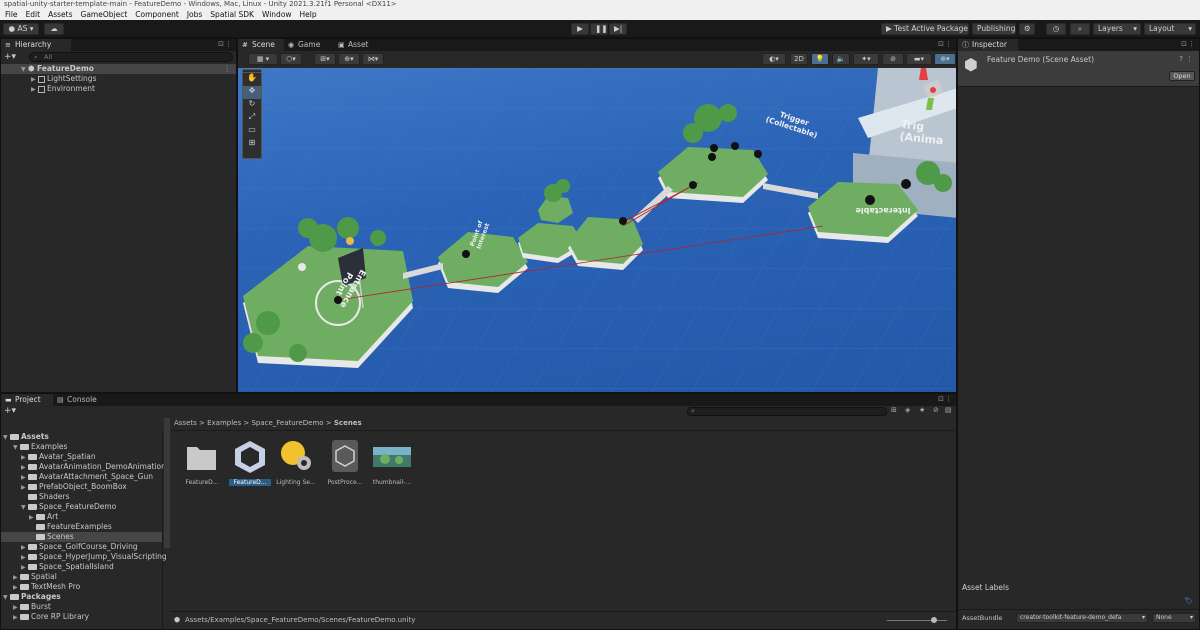 Image resolution: width=1200 pixels, height=630 pixels. Describe the element at coordinates (232, 14) in the screenshot. I see `menu-spatial-sdk: Spatial SDK` at that location.